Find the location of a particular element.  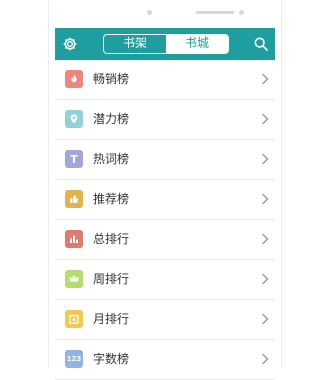

numbers-icon: 123 is located at coordinates (74, 359).